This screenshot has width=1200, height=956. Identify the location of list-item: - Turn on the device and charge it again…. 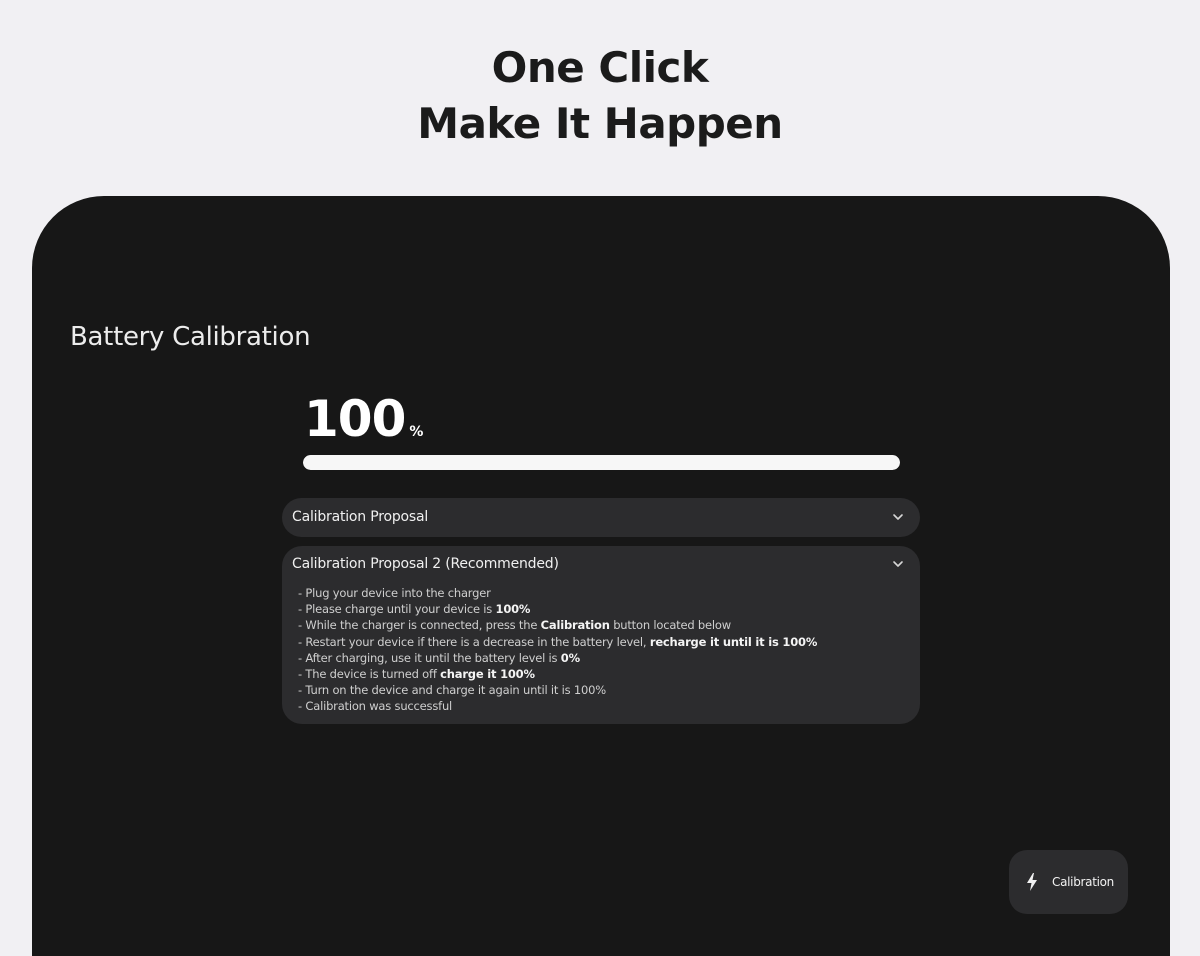
(452, 690).